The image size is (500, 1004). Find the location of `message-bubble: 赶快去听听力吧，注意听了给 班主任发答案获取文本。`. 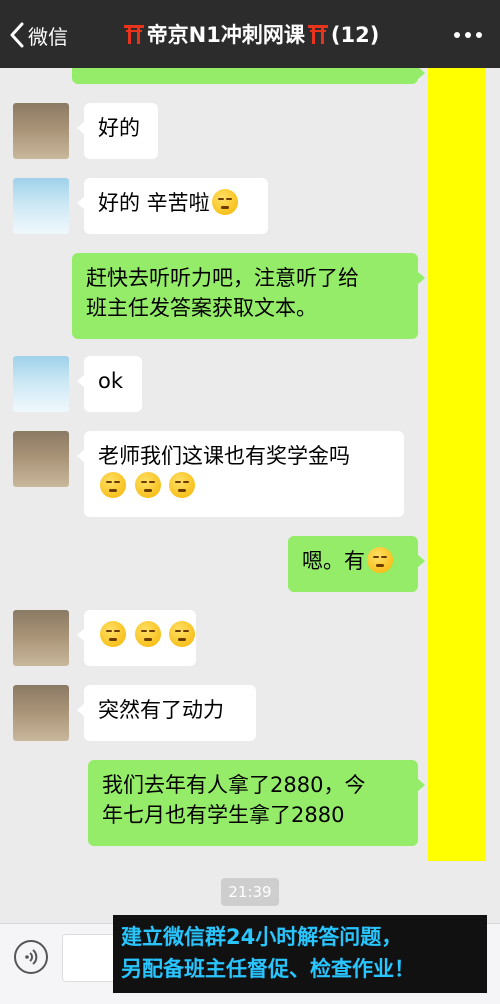

message-bubble: 赶快去听听力吧，注意听了给 班主任发答案获取文本。 is located at coordinates (248, 296).